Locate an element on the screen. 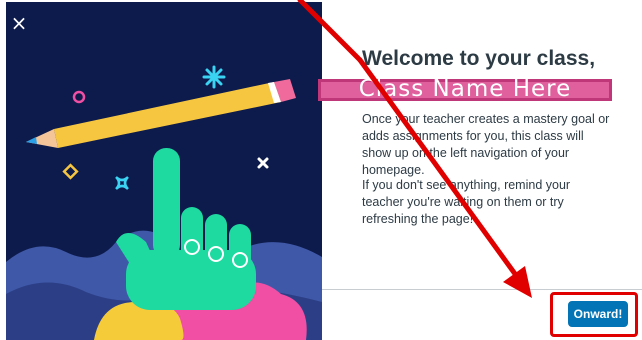 The image size is (642, 340). class-name-banner: Class Name Here is located at coordinates (465, 89).